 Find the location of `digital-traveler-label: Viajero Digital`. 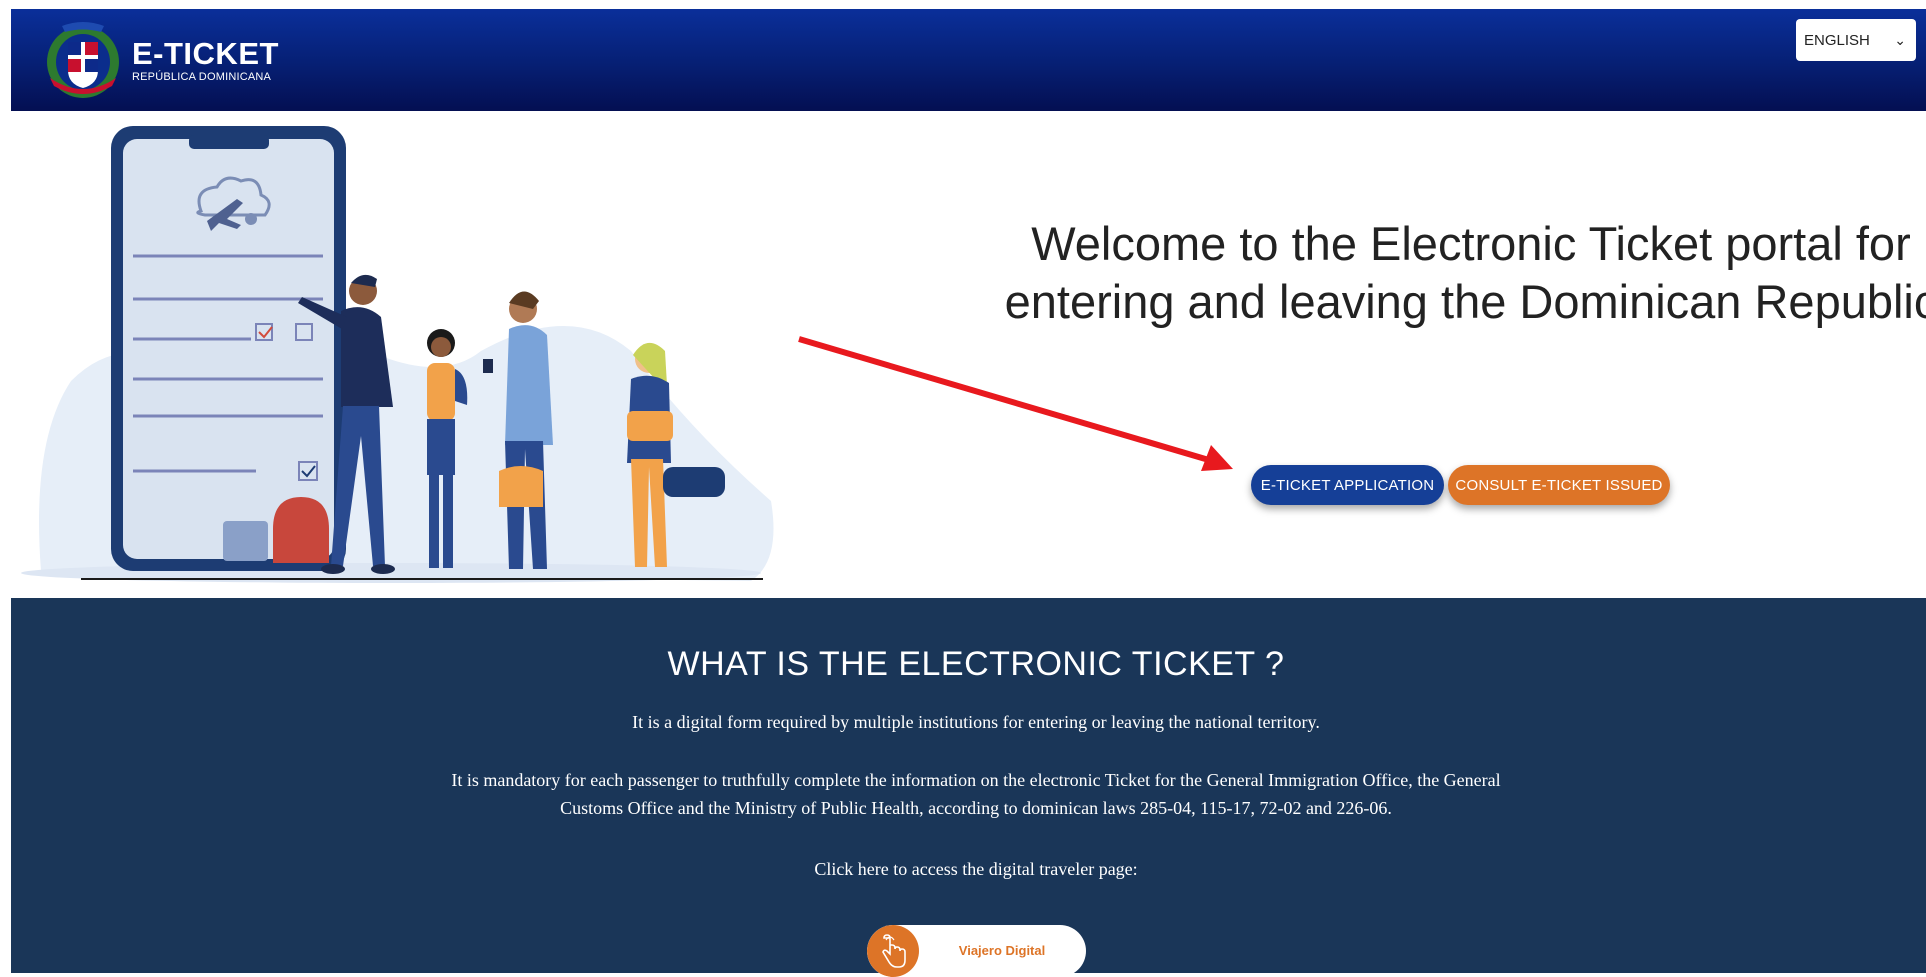

digital-traveler-label: Viajero Digital is located at coordinates (1002, 950).